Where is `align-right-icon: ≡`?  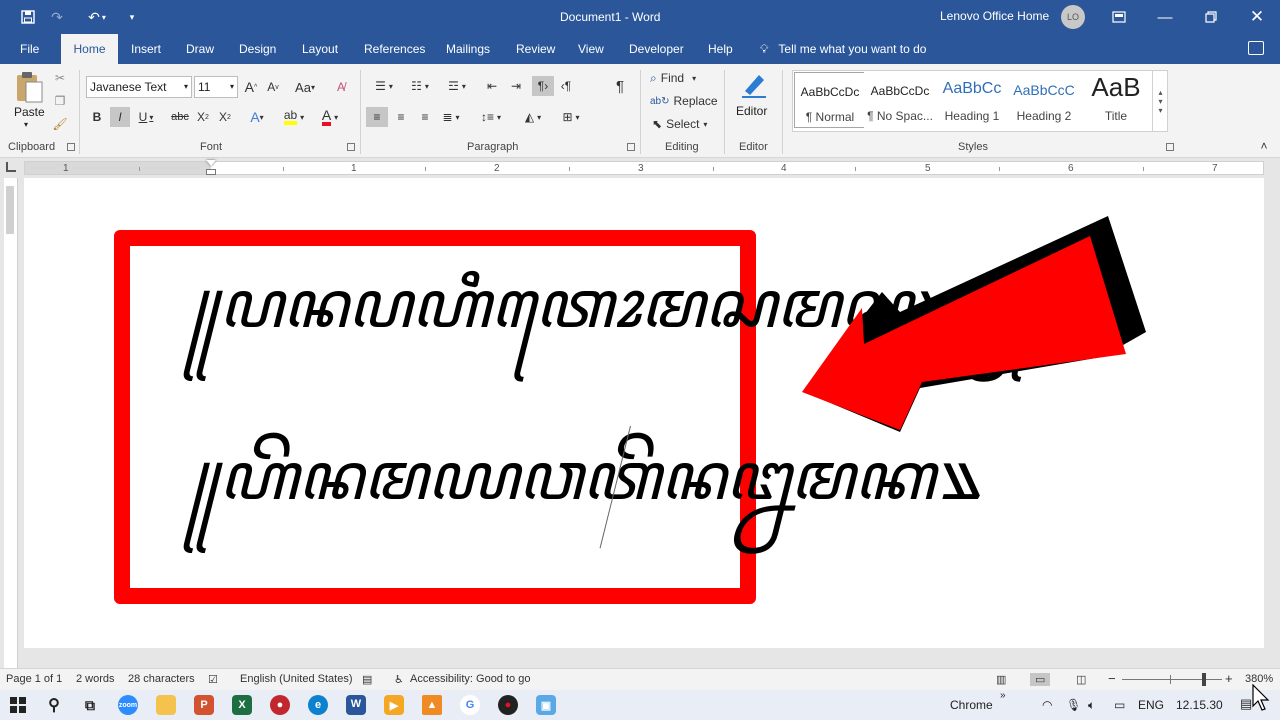 align-right-icon: ≡ is located at coordinates (425, 117).